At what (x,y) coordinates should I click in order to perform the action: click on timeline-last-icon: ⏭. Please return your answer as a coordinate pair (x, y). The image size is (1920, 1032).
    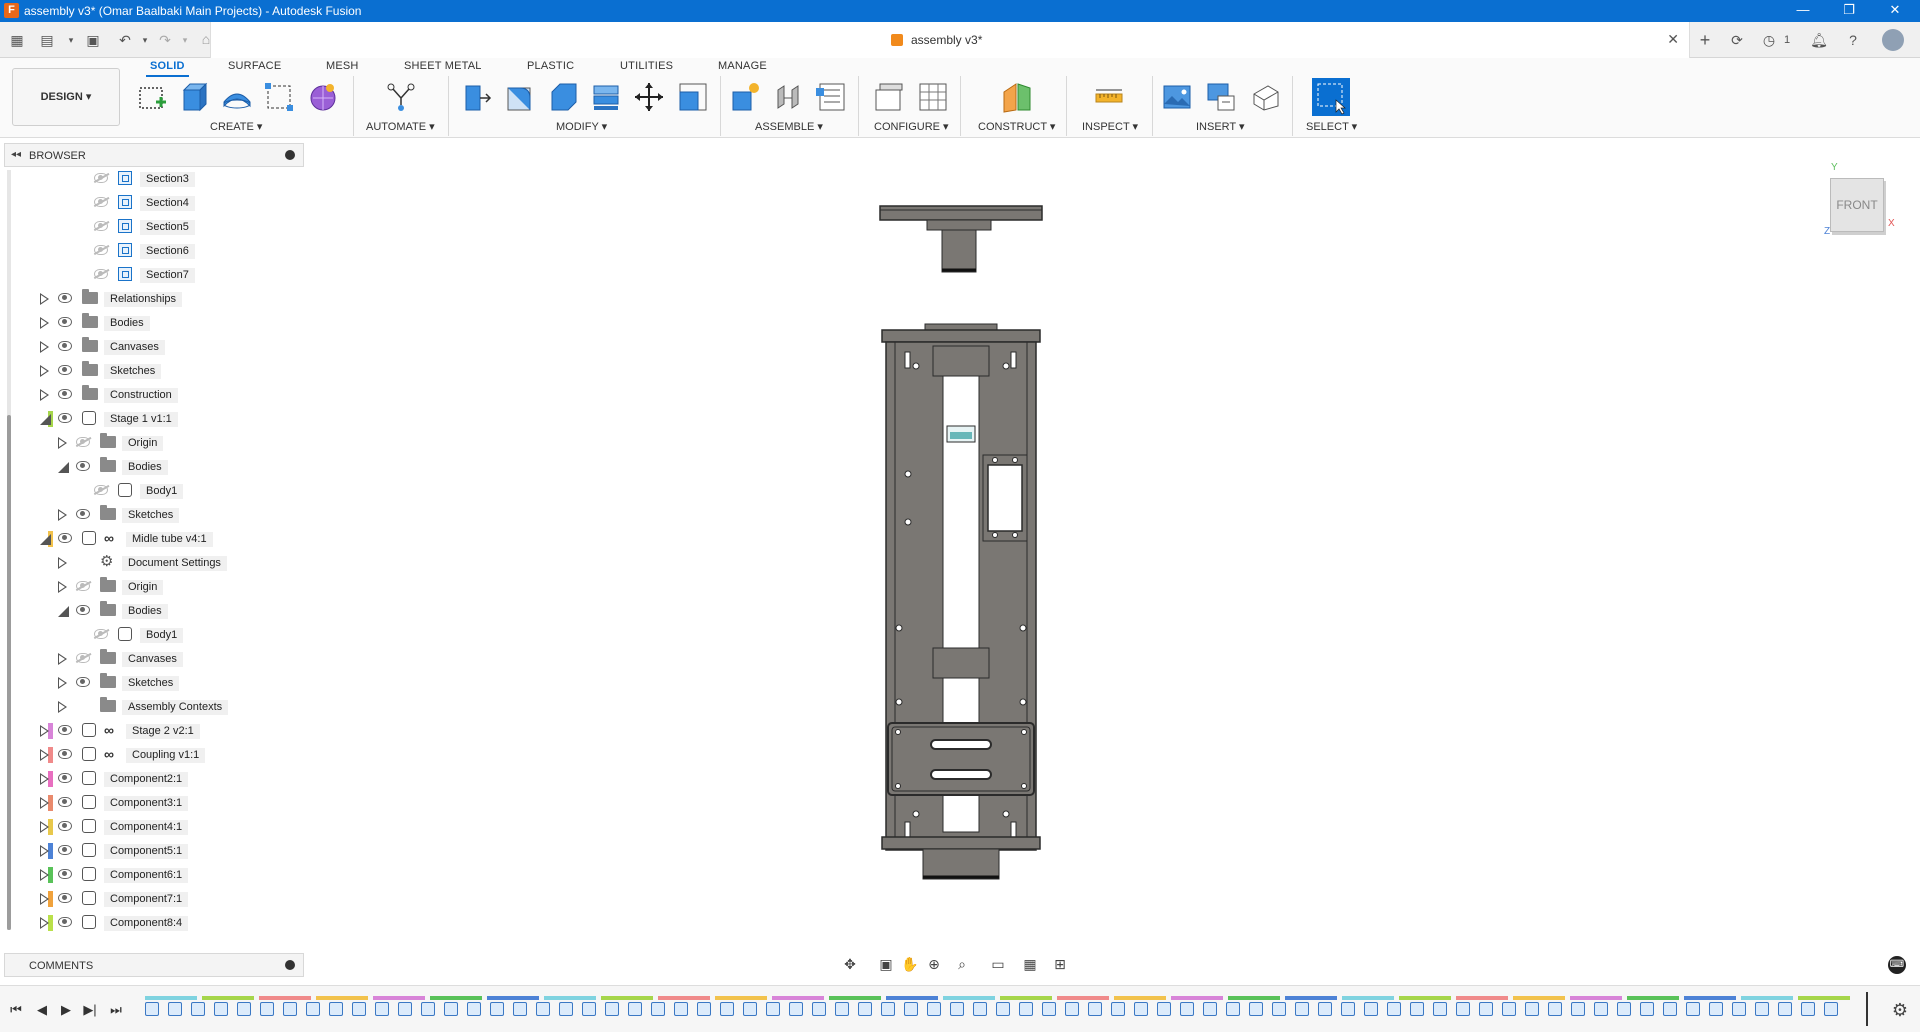
    Looking at the image, I should click on (116, 1010).